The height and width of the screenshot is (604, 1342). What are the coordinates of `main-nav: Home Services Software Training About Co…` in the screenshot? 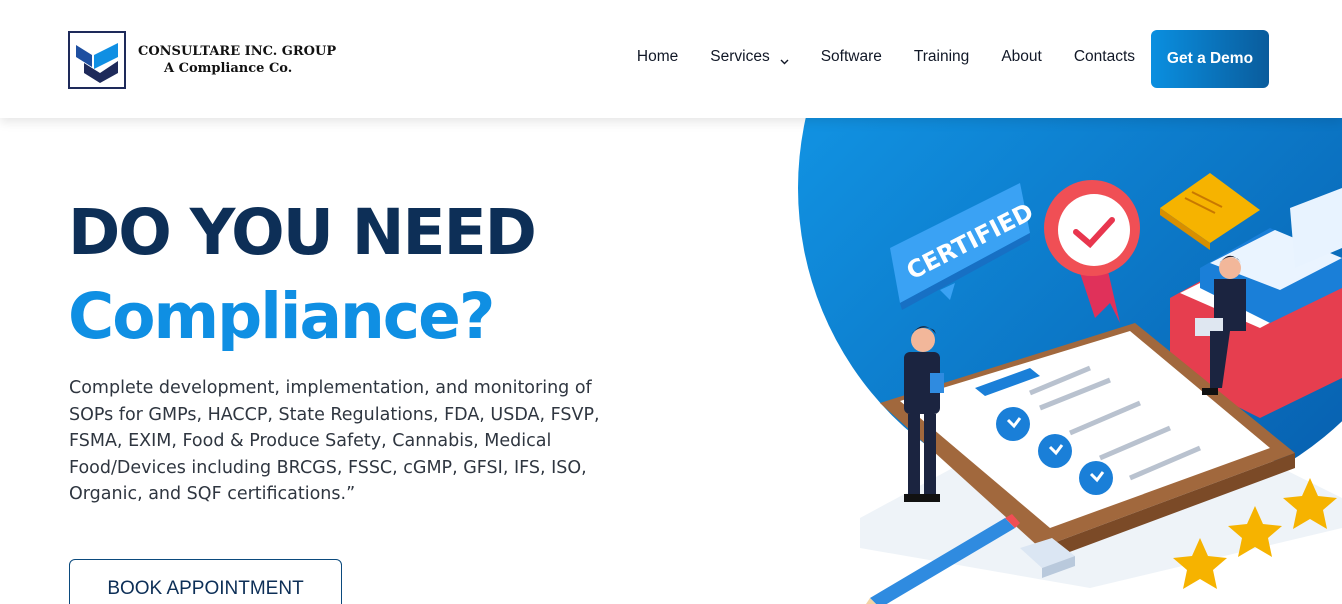 It's located at (886, 57).